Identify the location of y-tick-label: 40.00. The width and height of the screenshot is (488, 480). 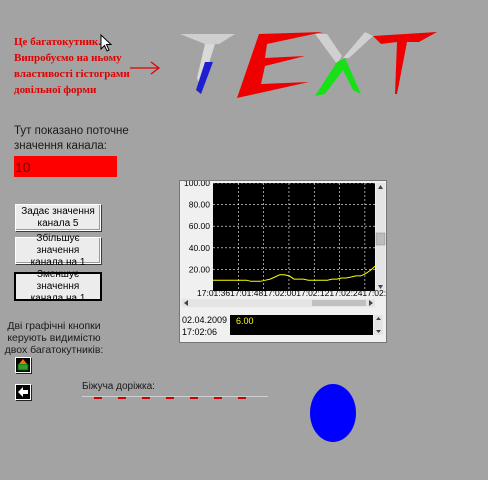
(200, 248).